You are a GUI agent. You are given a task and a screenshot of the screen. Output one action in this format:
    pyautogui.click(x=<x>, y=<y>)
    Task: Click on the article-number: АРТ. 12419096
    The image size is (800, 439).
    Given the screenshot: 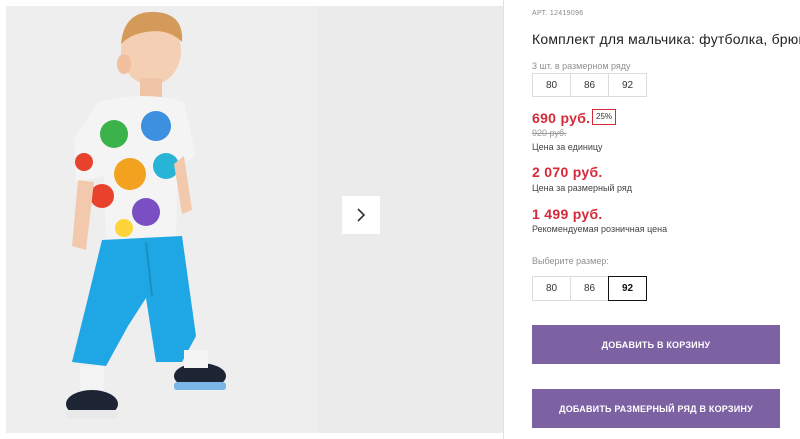 What is the action you would take?
    pyautogui.click(x=558, y=13)
    